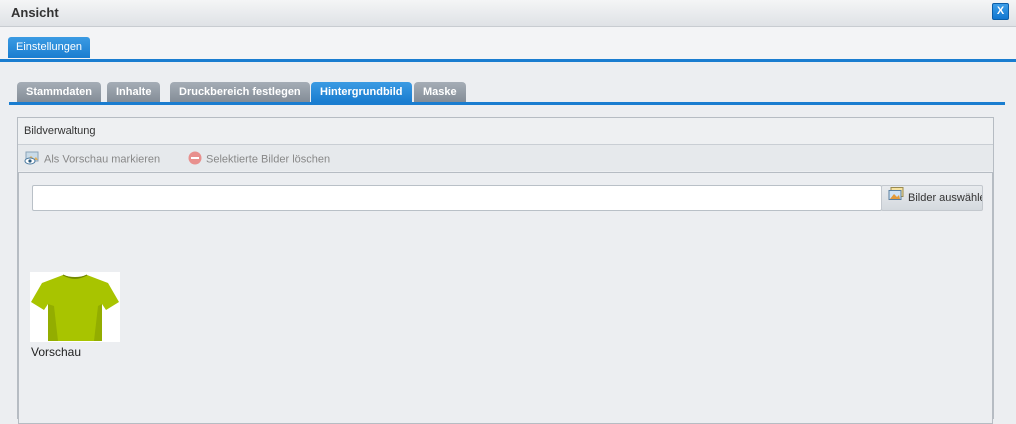 The image size is (1016, 424). Describe the element at coordinates (508, 60) in the screenshot. I see `tab-bar-underline` at that location.